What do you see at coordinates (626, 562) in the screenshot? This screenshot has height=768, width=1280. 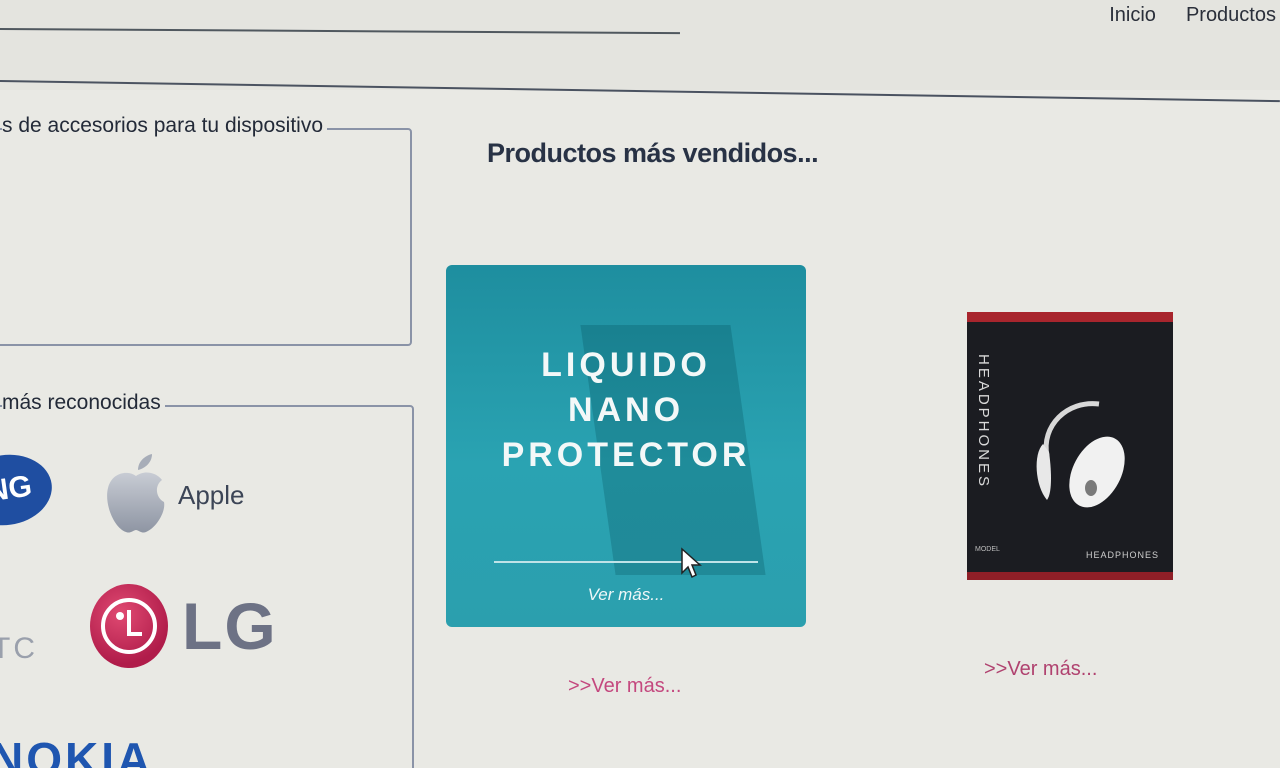 I see `card-divider` at bounding box center [626, 562].